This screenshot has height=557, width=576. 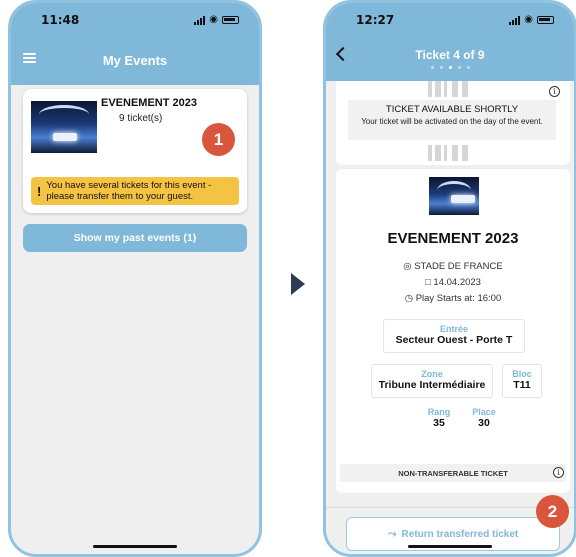 What do you see at coordinates (29, 58) in the screenshot?
I see `menu-icon` at bounding box center [29, 58].